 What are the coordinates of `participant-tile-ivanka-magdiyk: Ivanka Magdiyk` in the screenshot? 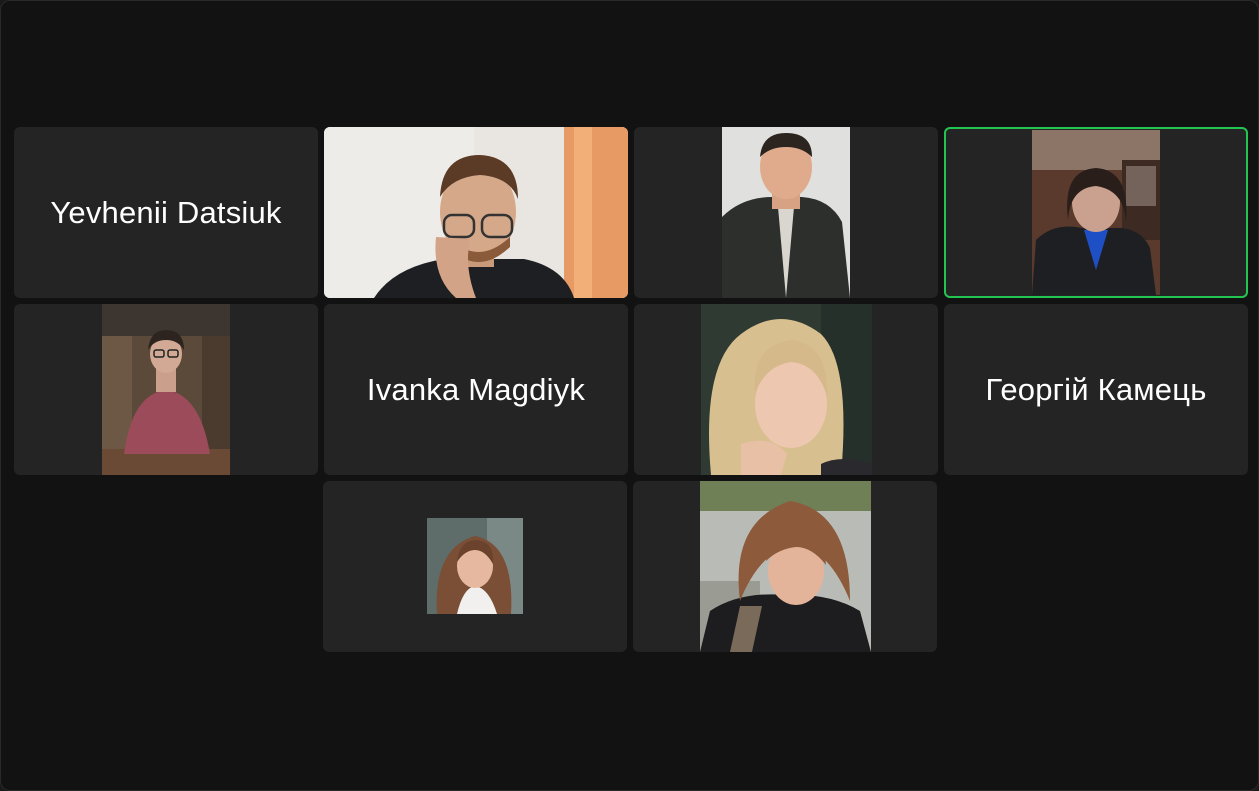 It's located at (476, 389).